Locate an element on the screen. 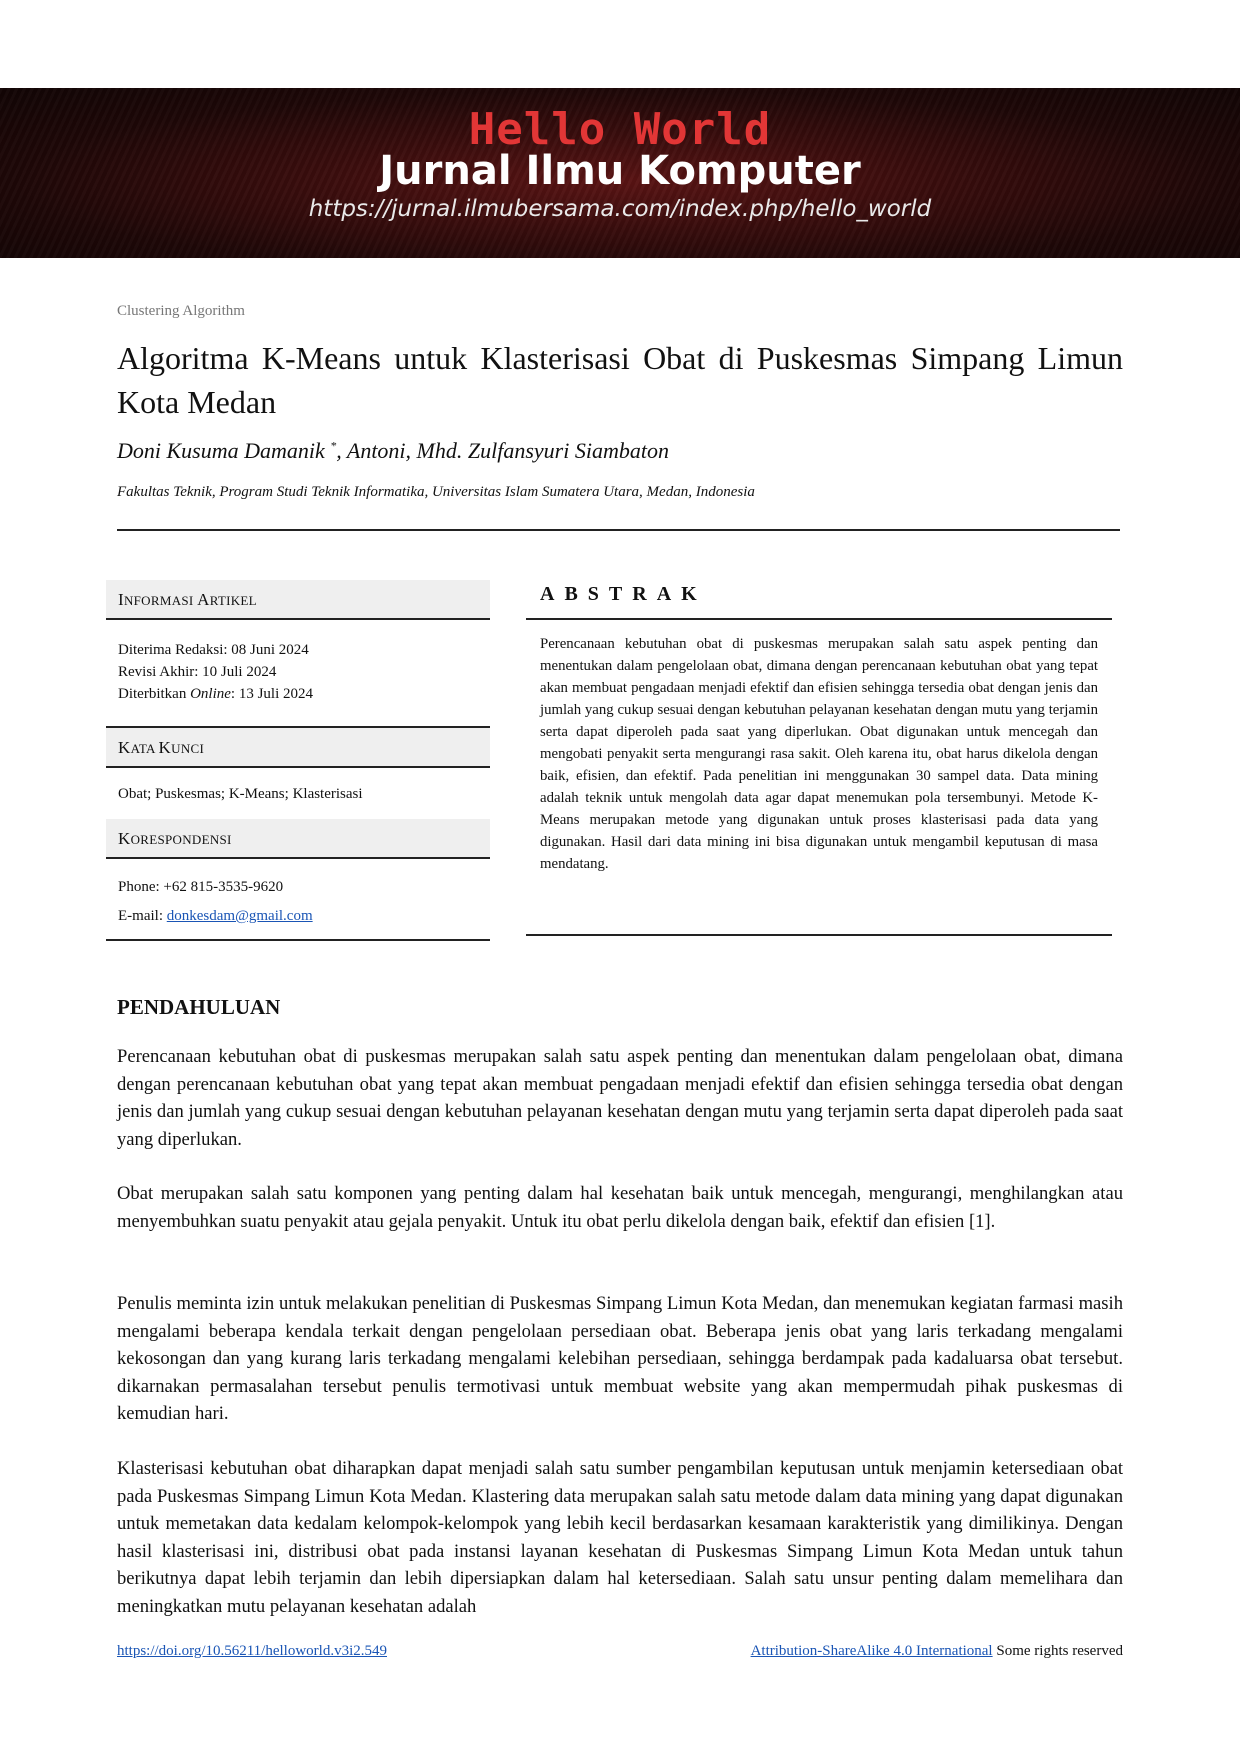 This screenshot has height=1754, width=1240. banner-journal-title: Jurnal Ilmu Komputer is located at coordinates (620, 171).